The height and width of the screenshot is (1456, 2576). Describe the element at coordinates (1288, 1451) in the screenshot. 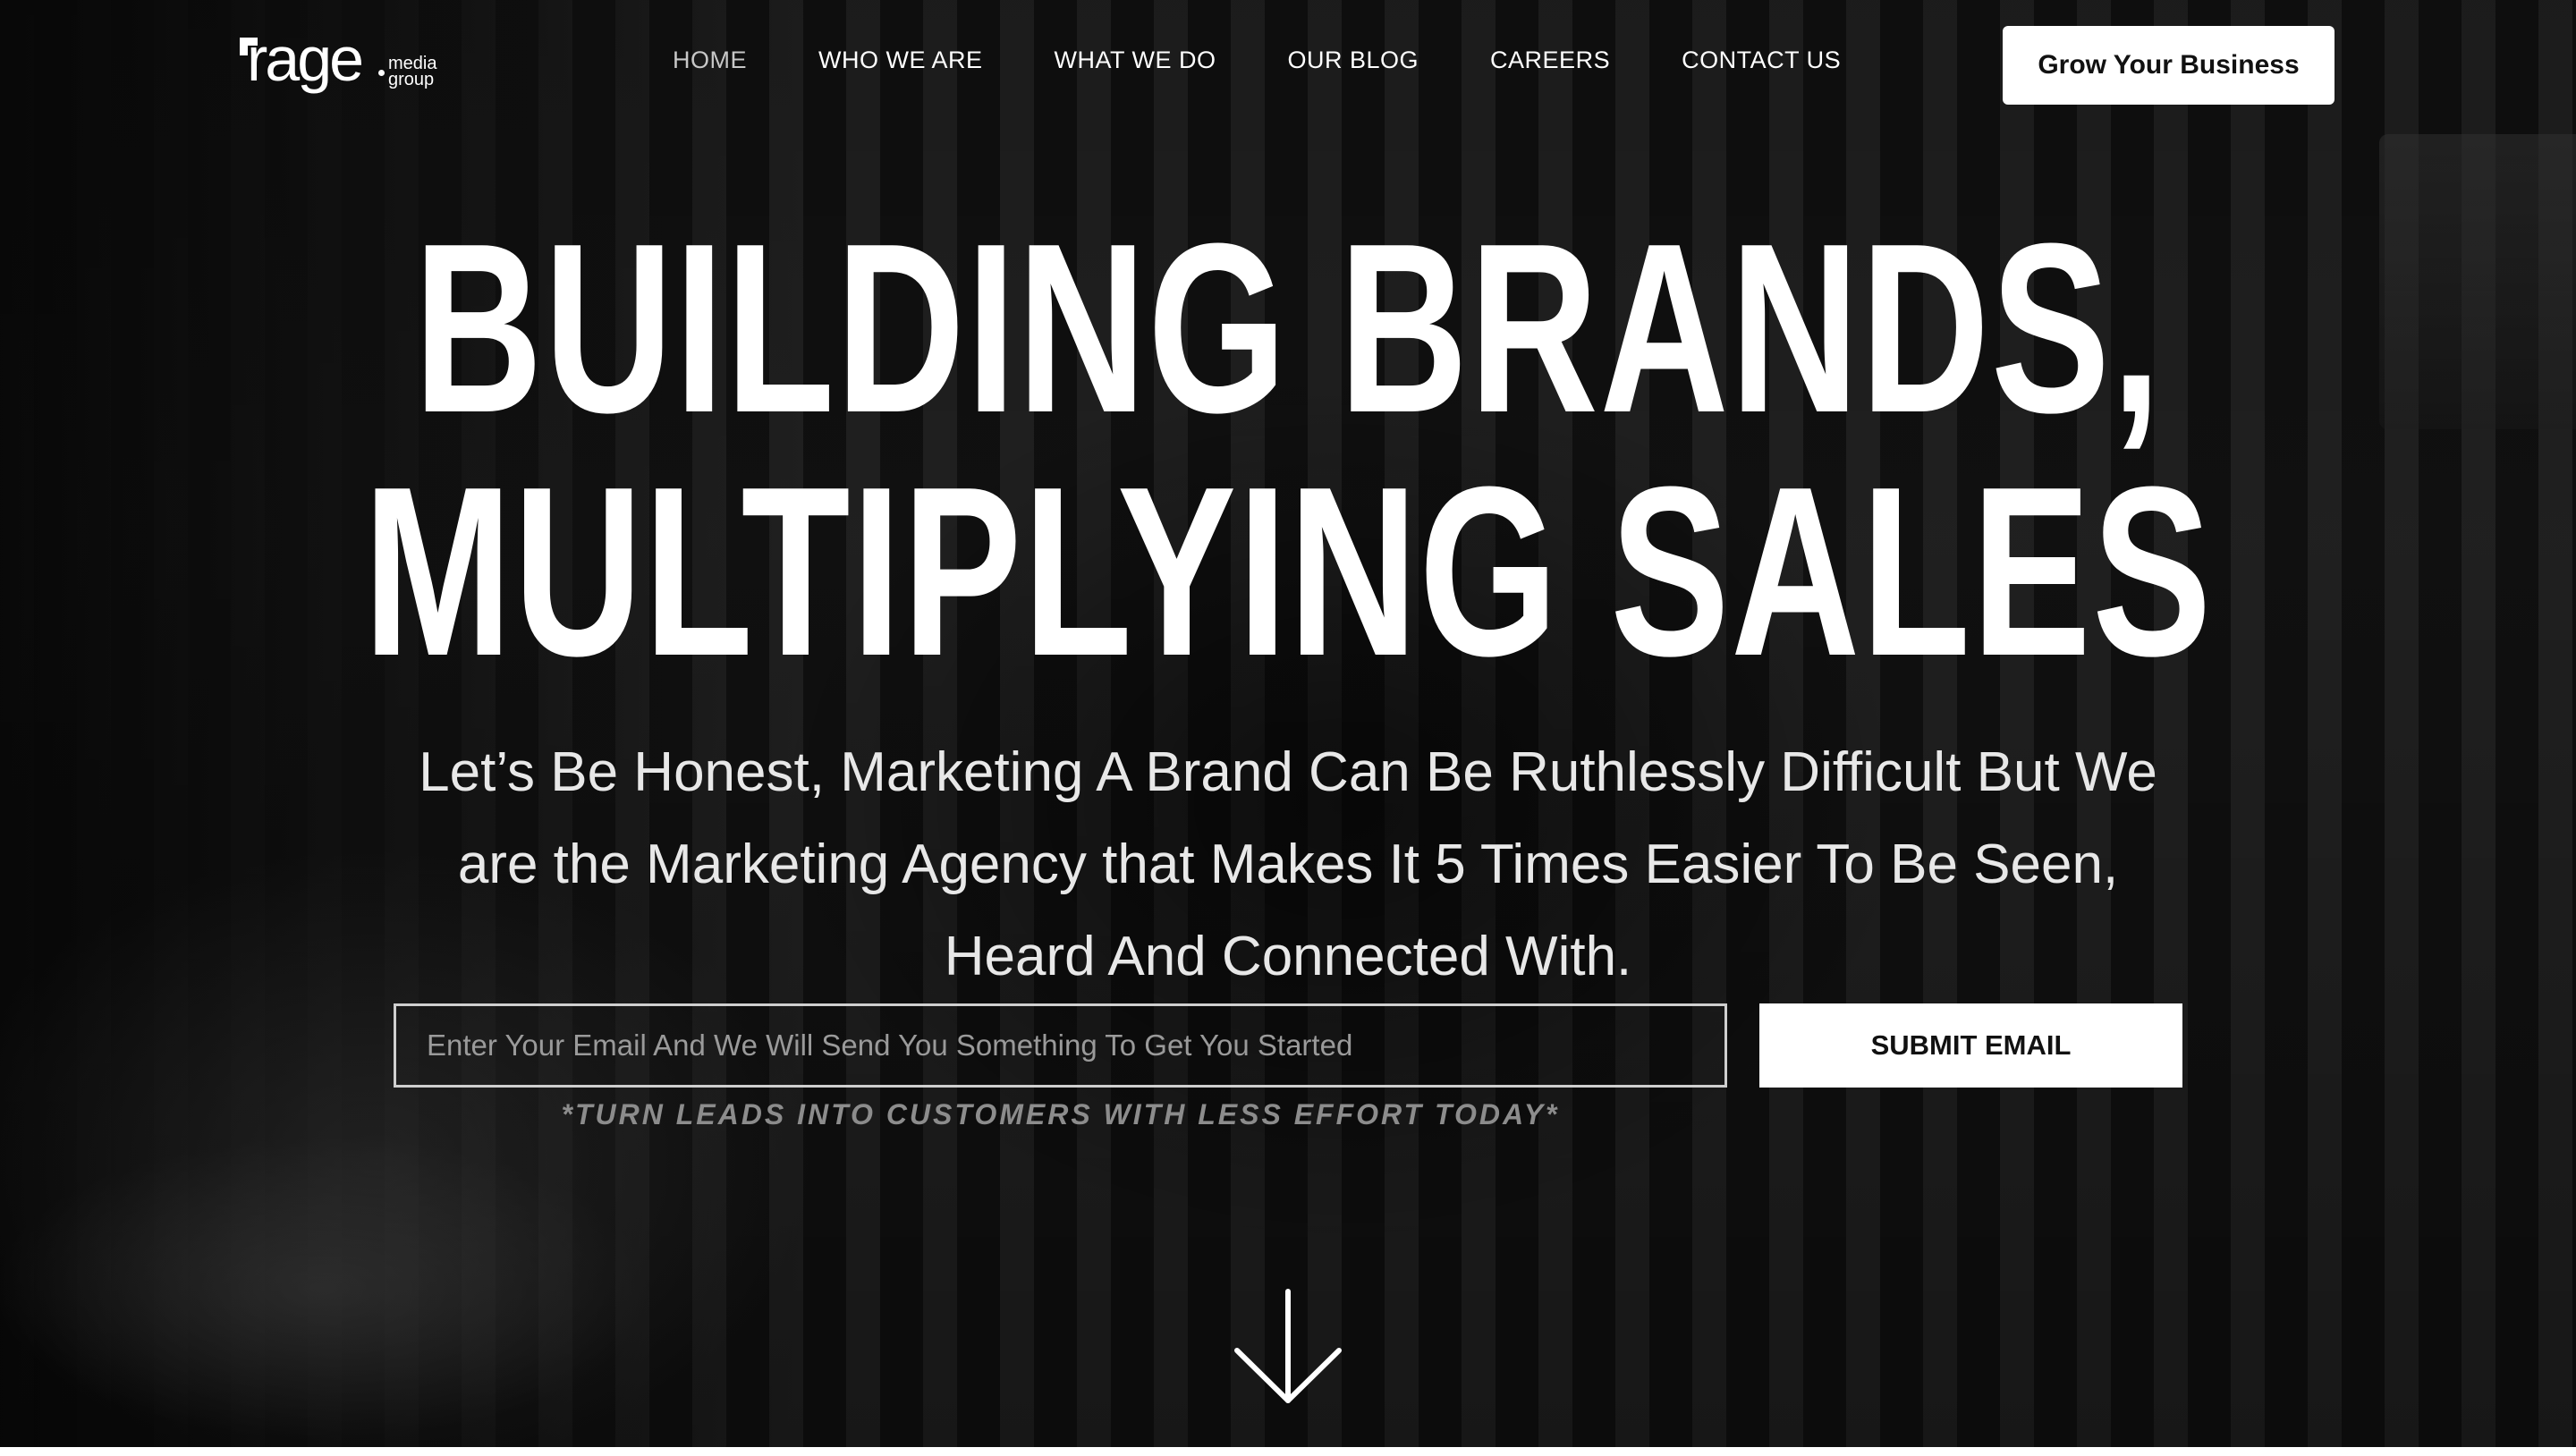

I see `page-bottom-divider` at that location.